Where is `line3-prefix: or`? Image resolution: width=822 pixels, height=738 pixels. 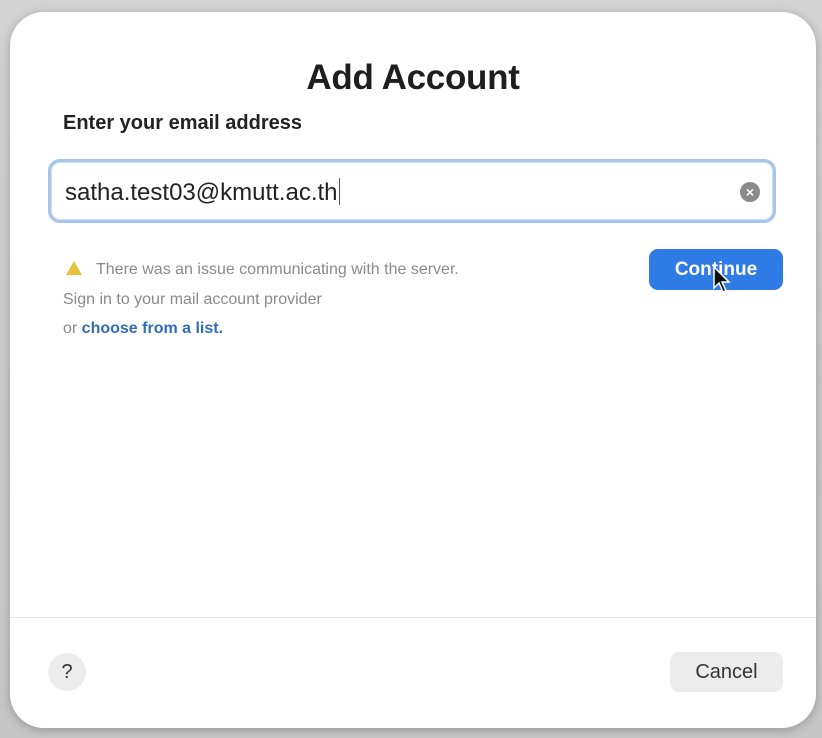
line3-prefix: or is located at coordinates (72, 328).